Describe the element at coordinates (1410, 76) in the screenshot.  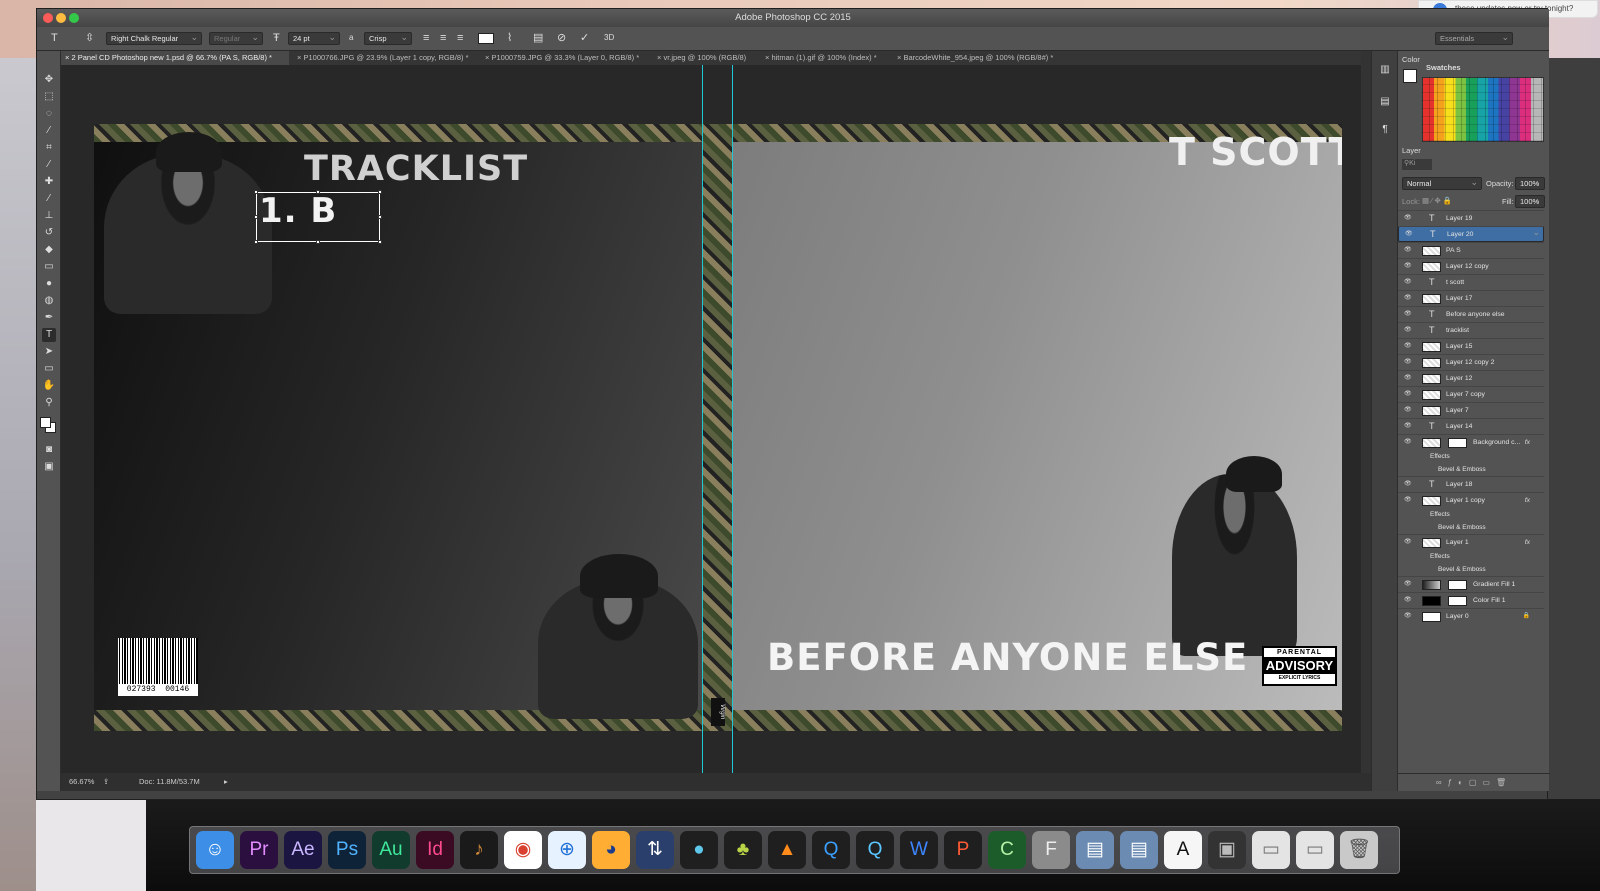
I see `color-swatch-fg` at that location.